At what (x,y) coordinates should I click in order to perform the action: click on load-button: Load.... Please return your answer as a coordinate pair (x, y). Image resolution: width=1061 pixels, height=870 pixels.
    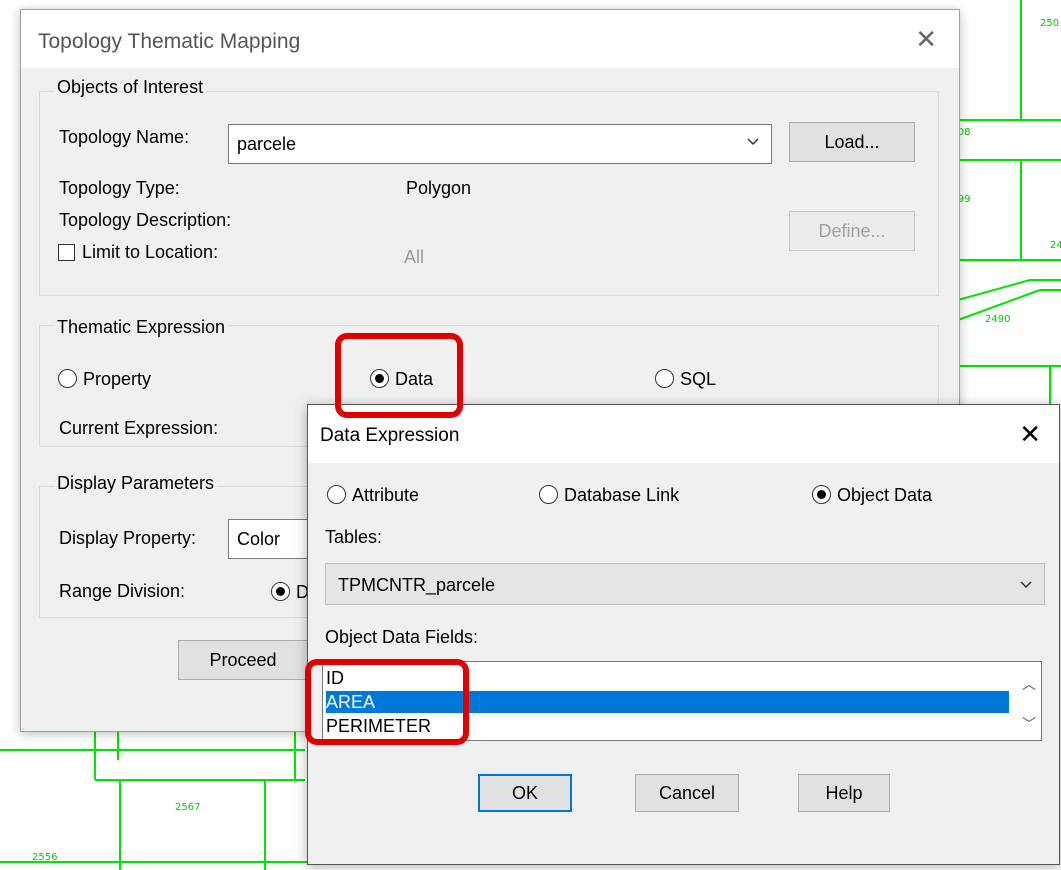
    Looking at the image, I should click on (852, 142).